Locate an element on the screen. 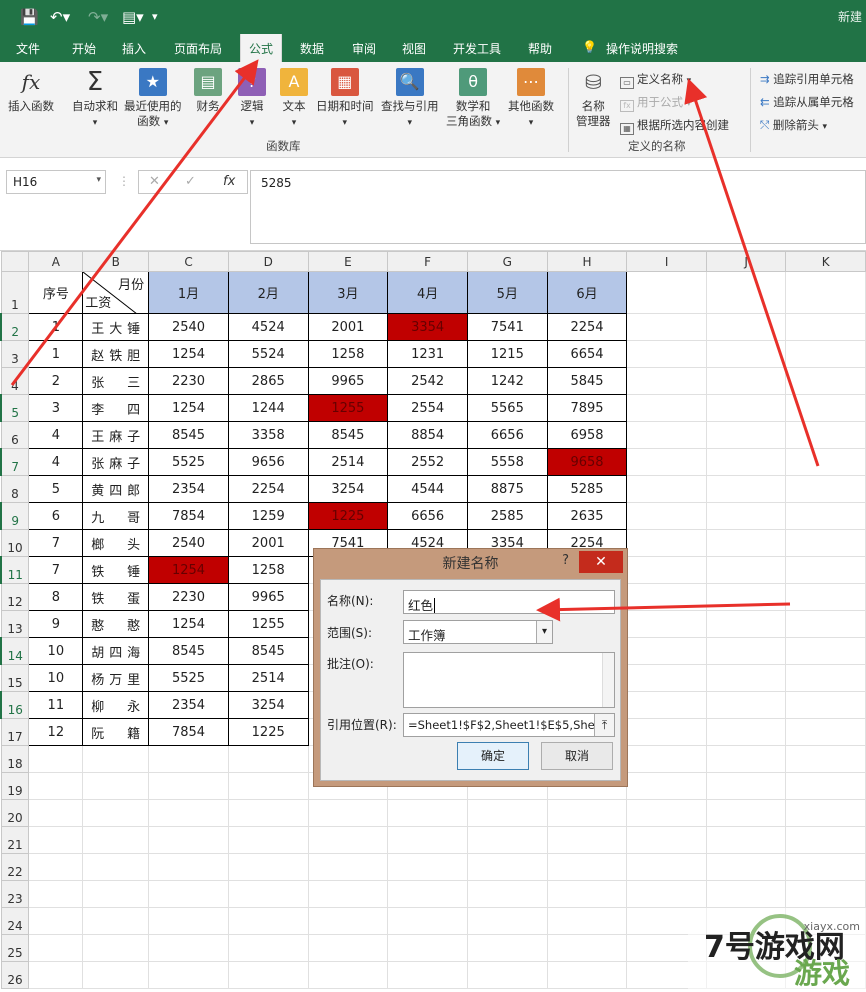 Image resolution: width=866 pixels, height=992 pixels. insert-function-button: fx 插入函数 is located at coordinates (31, 91).